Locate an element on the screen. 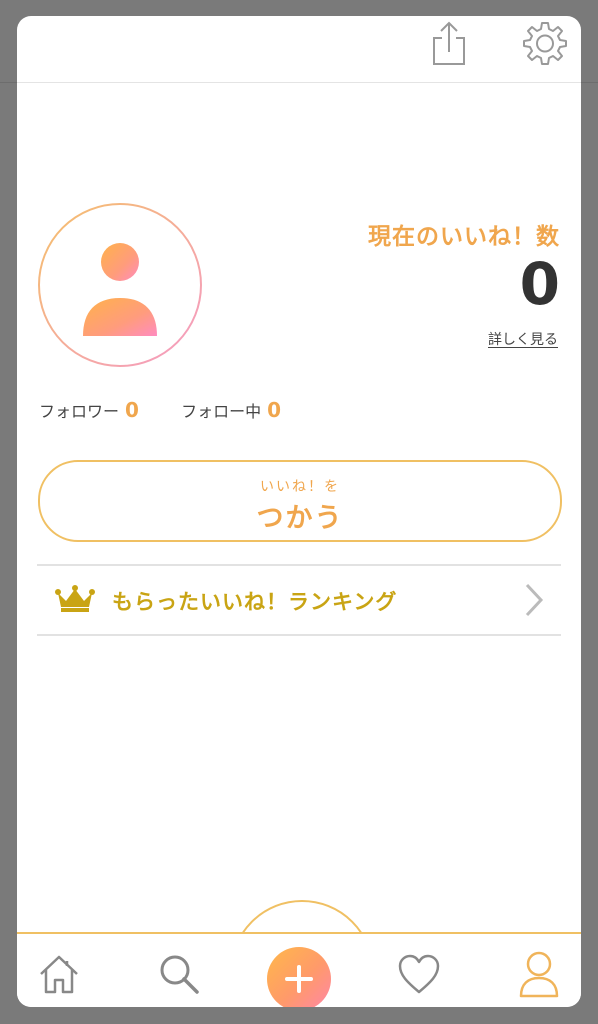 The height and width of the screenshot is (1024, 598). add-post-button is located at coordinates (299, 977).